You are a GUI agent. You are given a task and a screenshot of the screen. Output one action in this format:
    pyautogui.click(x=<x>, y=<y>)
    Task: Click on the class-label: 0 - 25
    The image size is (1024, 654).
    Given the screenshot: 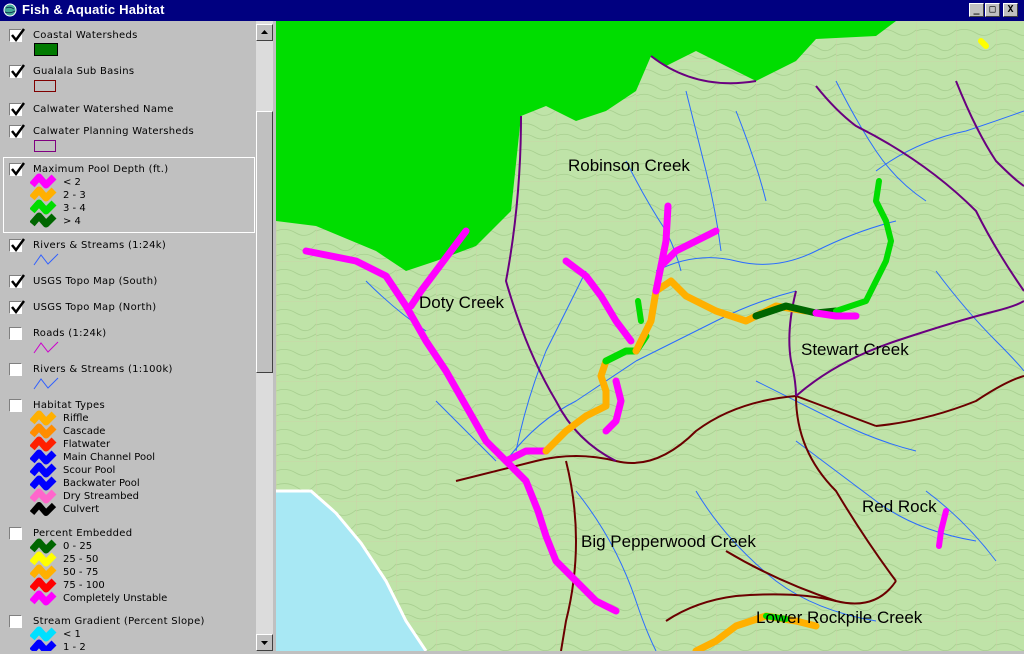 What is the action you would take?
    pyautogui.click(x=78, y=546)
    